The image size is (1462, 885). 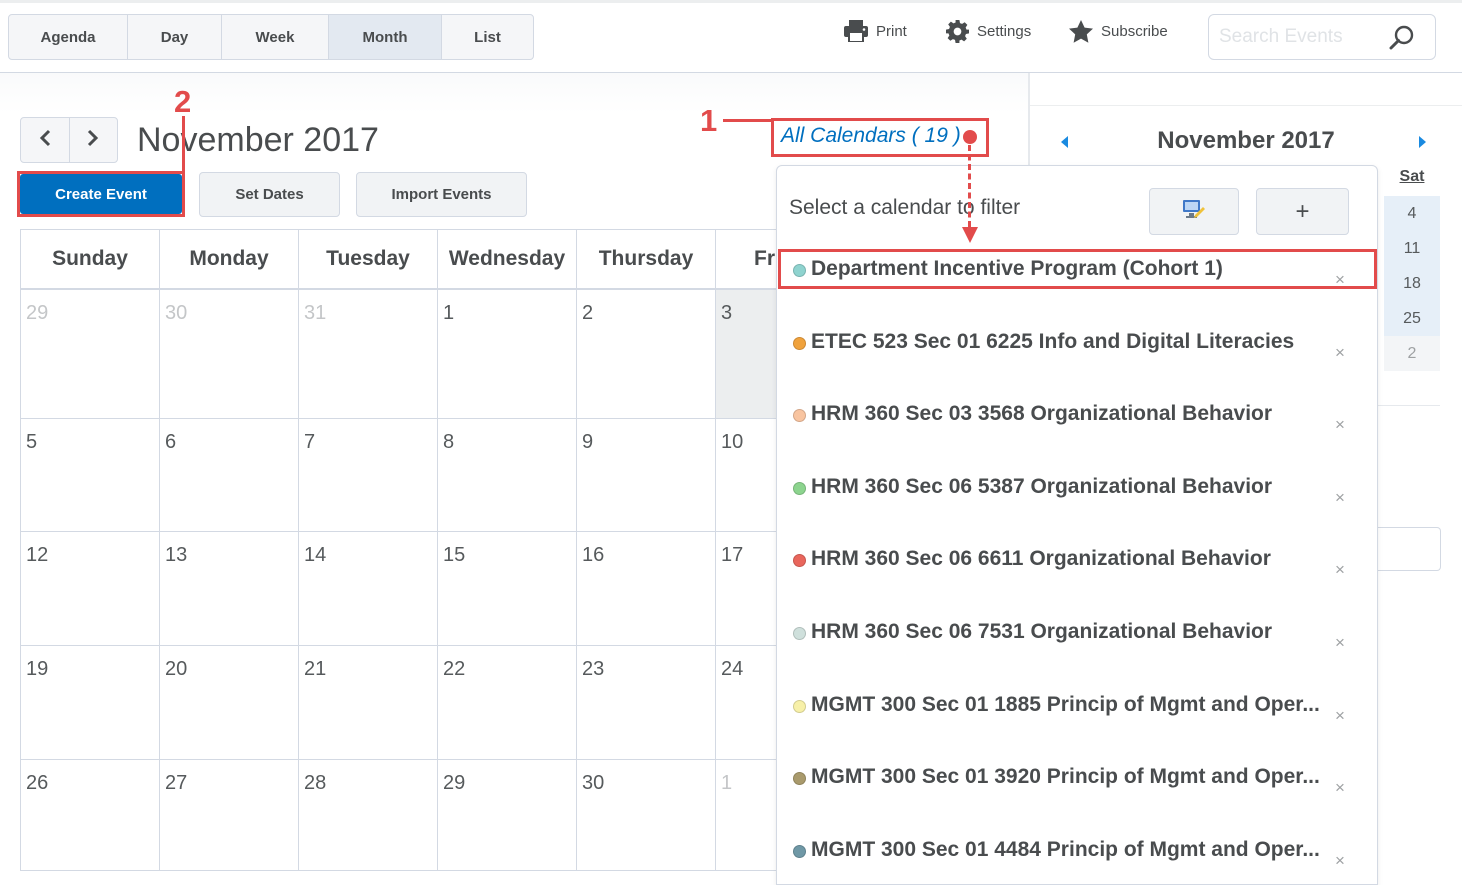 I want to click on day-cell: 12, so click(x=90, y=589).